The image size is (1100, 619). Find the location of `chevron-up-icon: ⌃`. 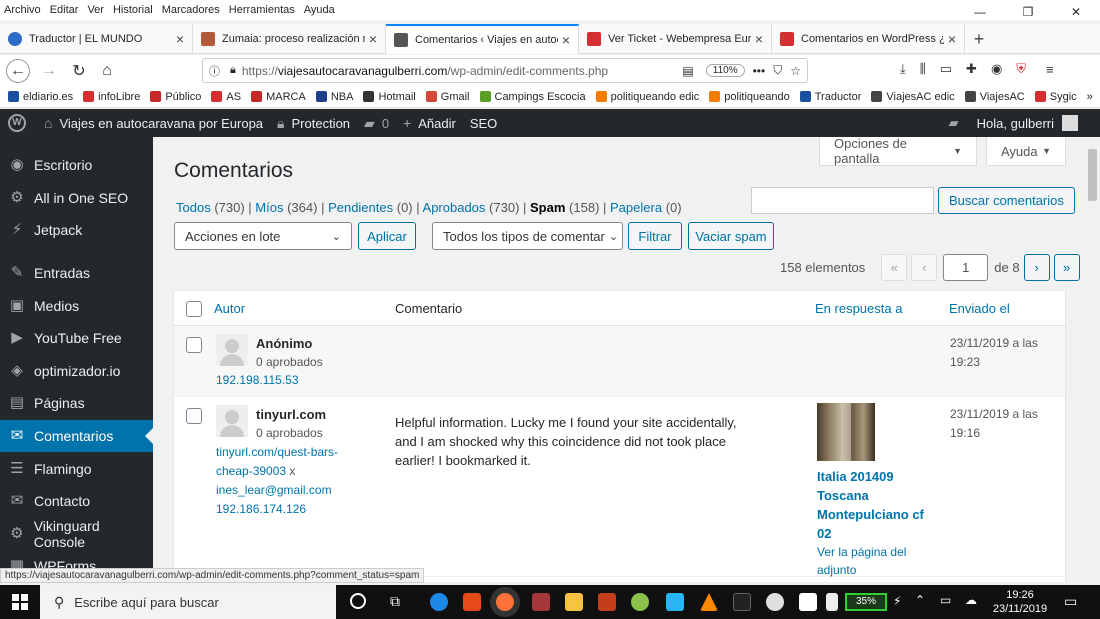

chevron-up-icon: ⌃ is located at coordinates (920, 600).